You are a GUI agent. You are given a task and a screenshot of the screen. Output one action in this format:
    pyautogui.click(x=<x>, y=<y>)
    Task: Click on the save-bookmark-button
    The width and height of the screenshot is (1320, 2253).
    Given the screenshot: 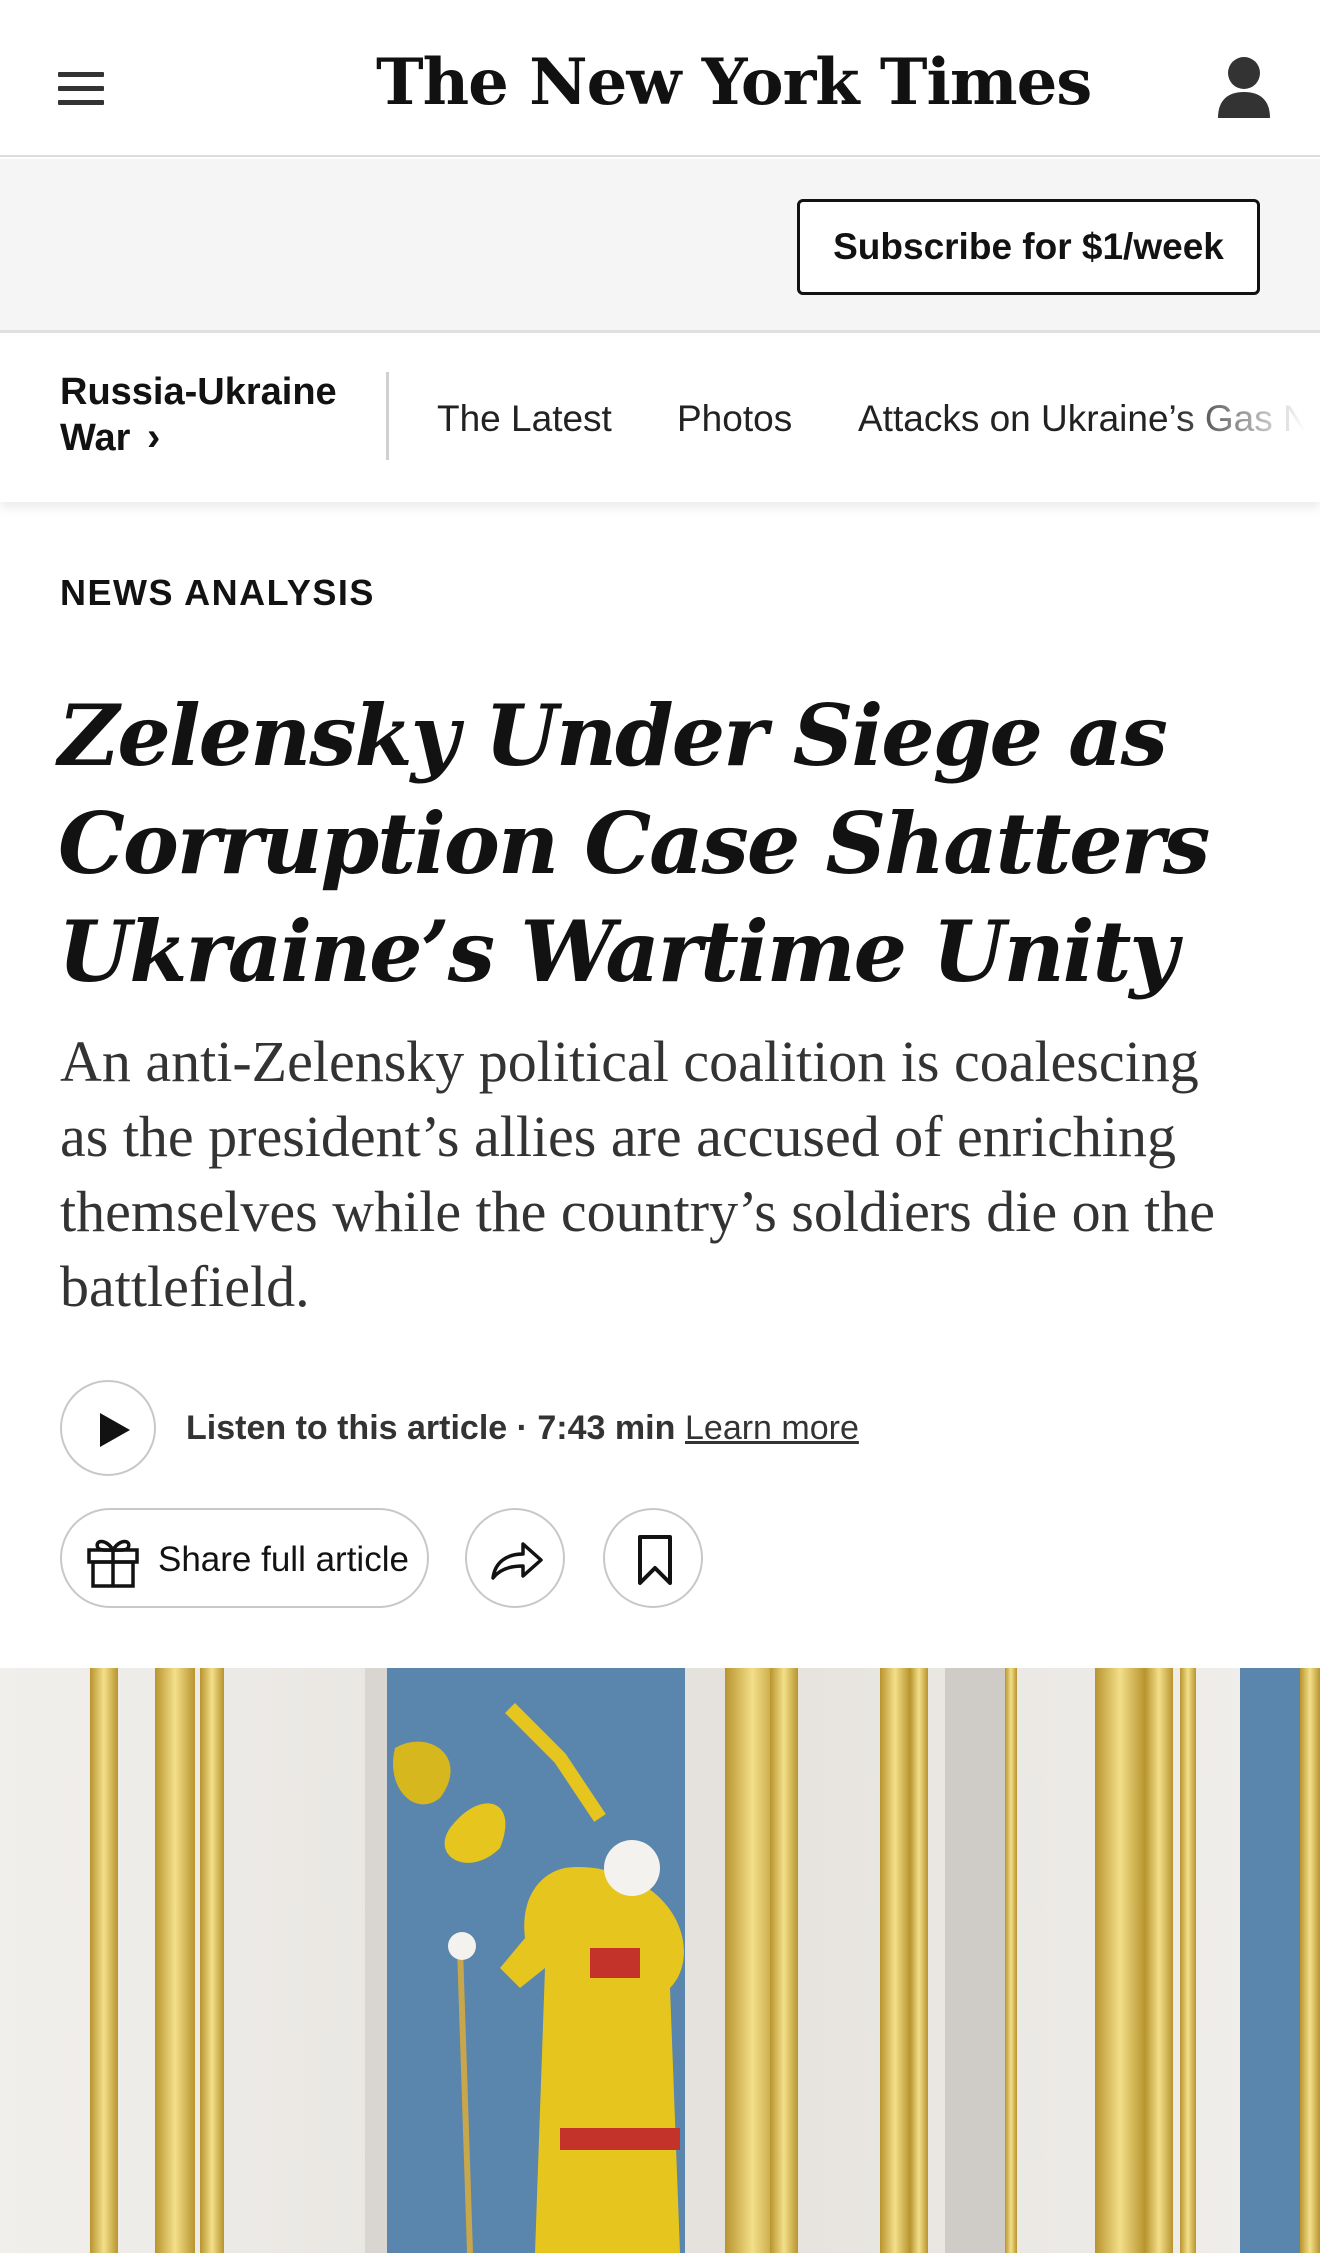 What is the action you would take?
    pyautogui.click(x=653, y=1558)
    